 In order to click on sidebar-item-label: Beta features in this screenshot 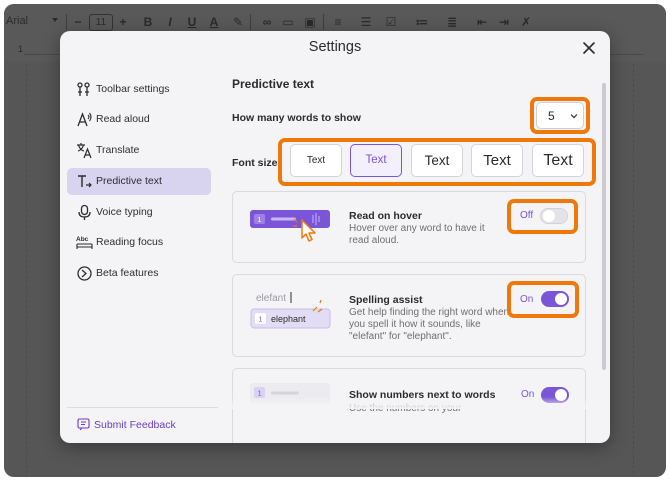, I will do `click(127, 273)`.